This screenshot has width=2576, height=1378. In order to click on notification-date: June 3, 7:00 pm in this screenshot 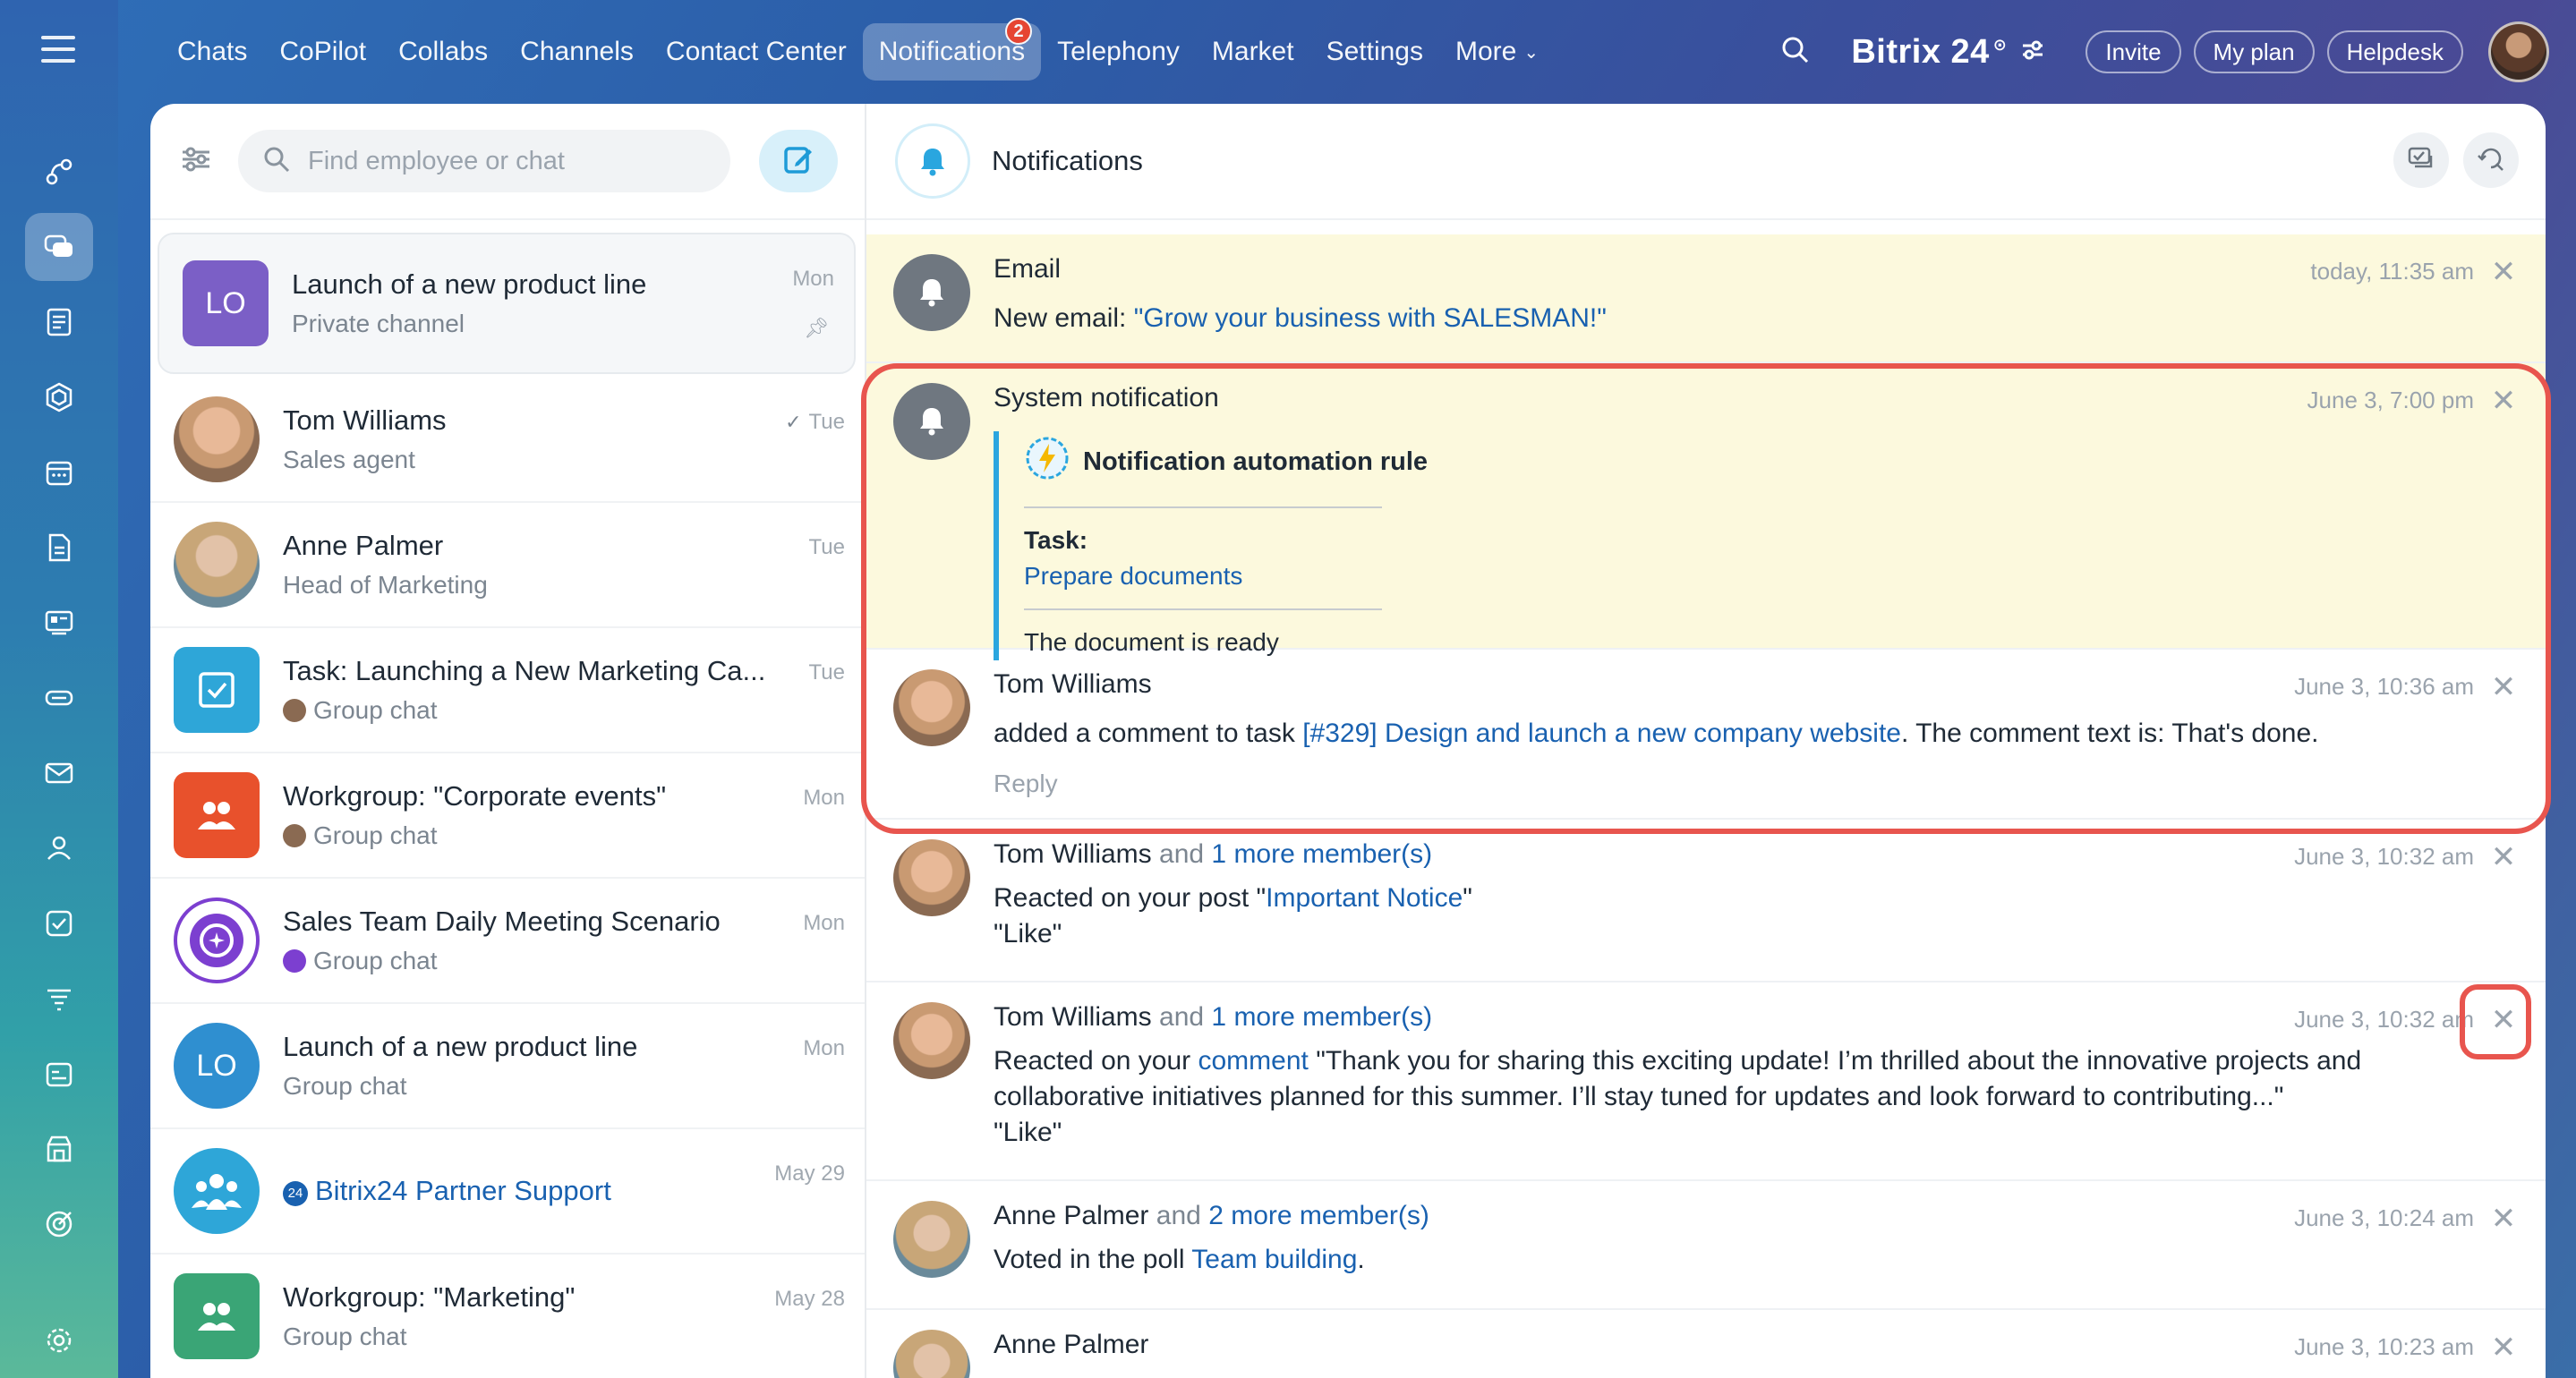, I will do `click(2390, 400)`.